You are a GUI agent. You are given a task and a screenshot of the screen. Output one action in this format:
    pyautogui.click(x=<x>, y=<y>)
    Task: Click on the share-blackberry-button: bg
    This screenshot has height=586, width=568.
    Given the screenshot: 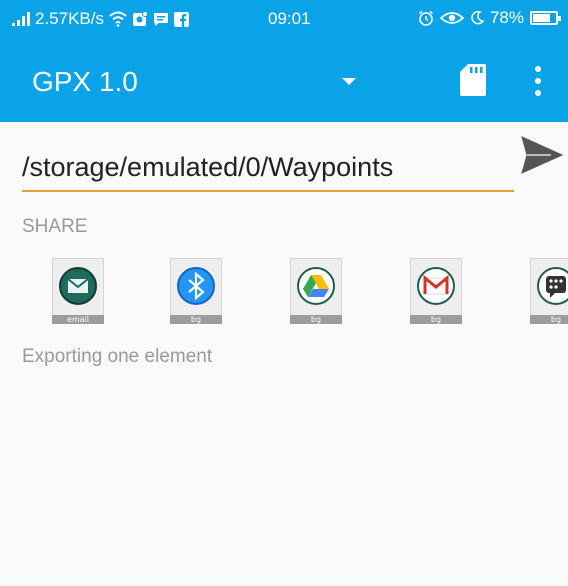 What is the action you would take?
    pyautogui.click(x=549, y=292)
    